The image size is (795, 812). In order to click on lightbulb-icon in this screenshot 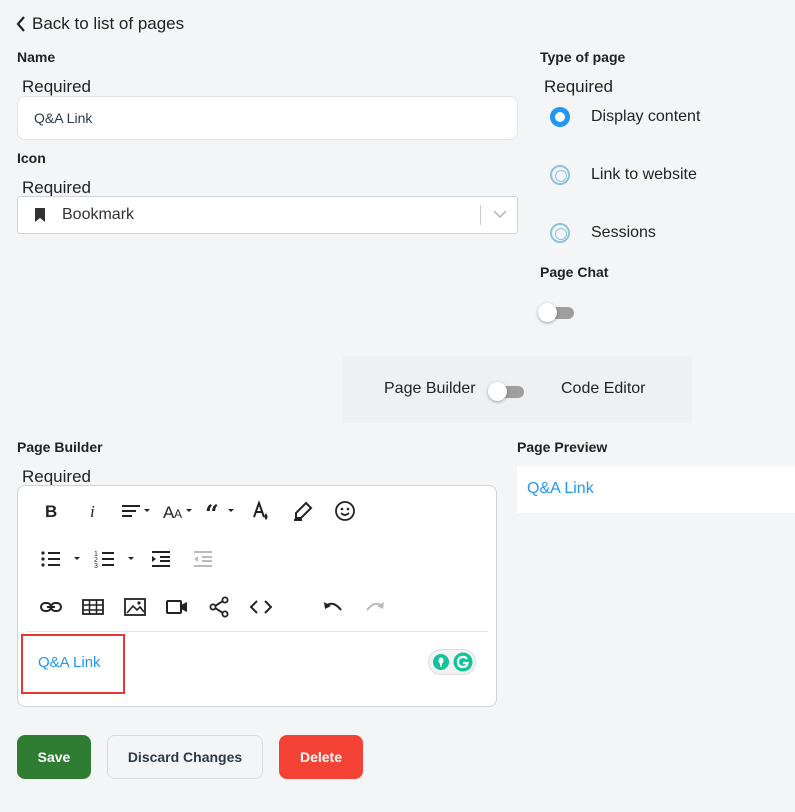, I will do `click(440, 662)`.